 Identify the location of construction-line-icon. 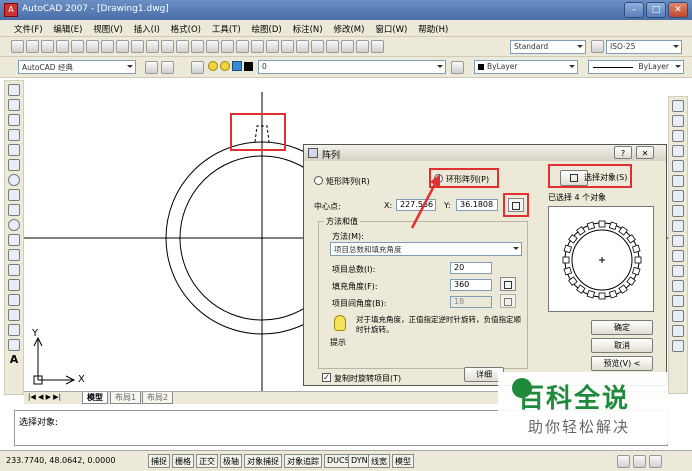
(14, 105).